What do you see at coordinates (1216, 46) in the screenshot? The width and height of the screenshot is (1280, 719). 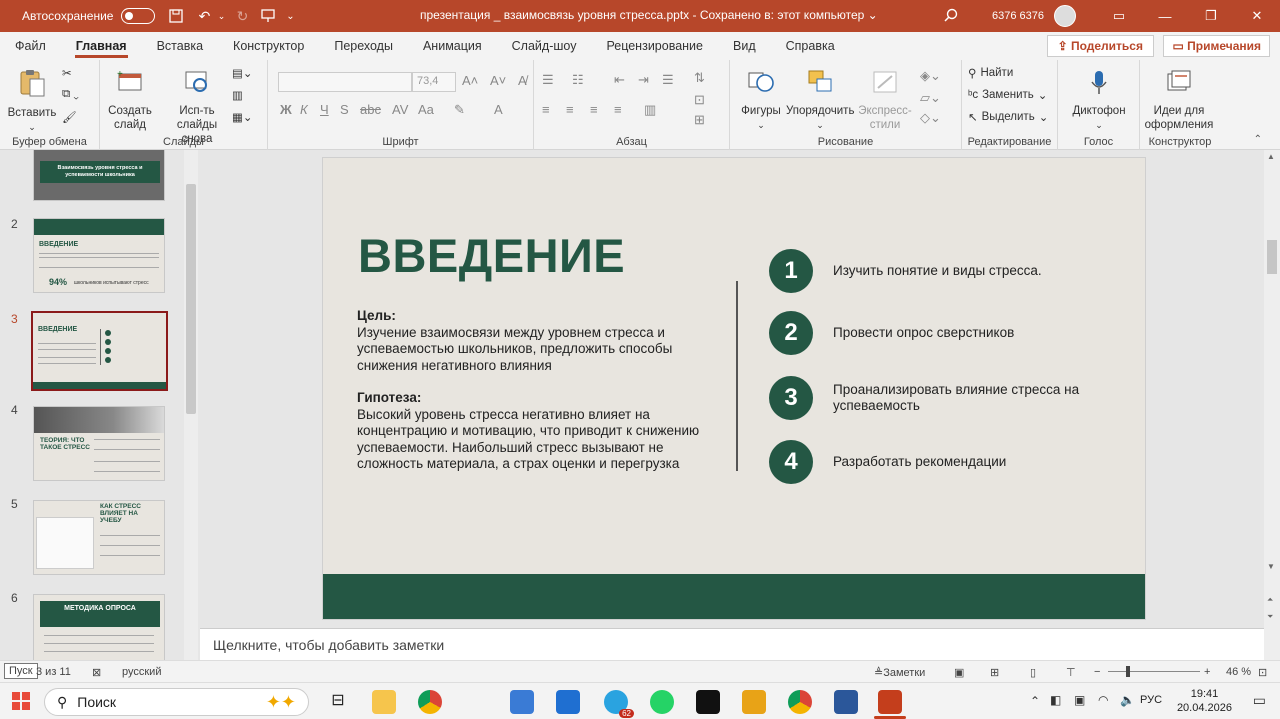 I see `comments-button: ▭ Примечания` at bounding box center [1216, 46].